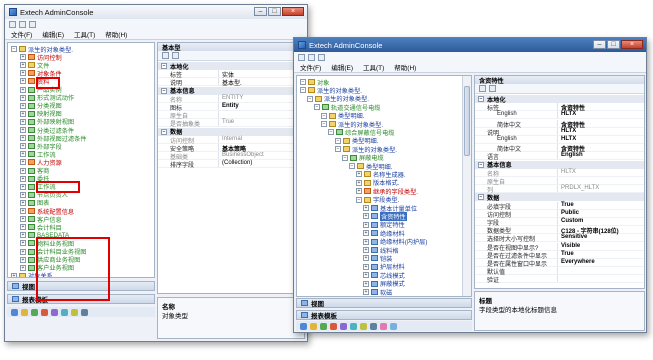  Describe the element at coordinates (381, 174) in the screenshot. I see `tree-node: + 名称生成器.` at that location.